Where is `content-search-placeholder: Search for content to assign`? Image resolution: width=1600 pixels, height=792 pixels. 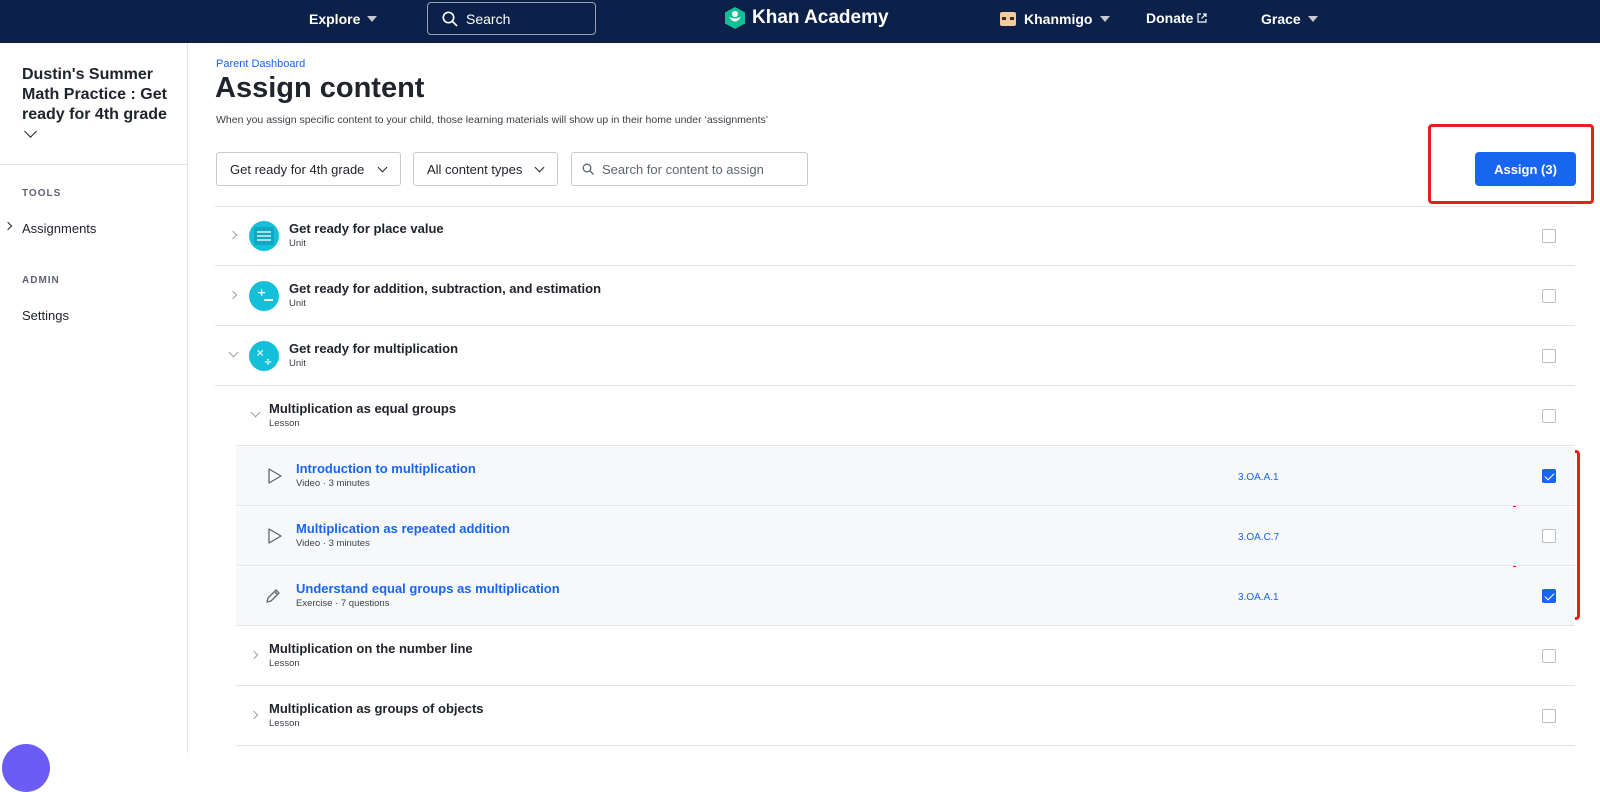
content-search-placeholder: Search for content to assign is located at coordinates (683, 169).